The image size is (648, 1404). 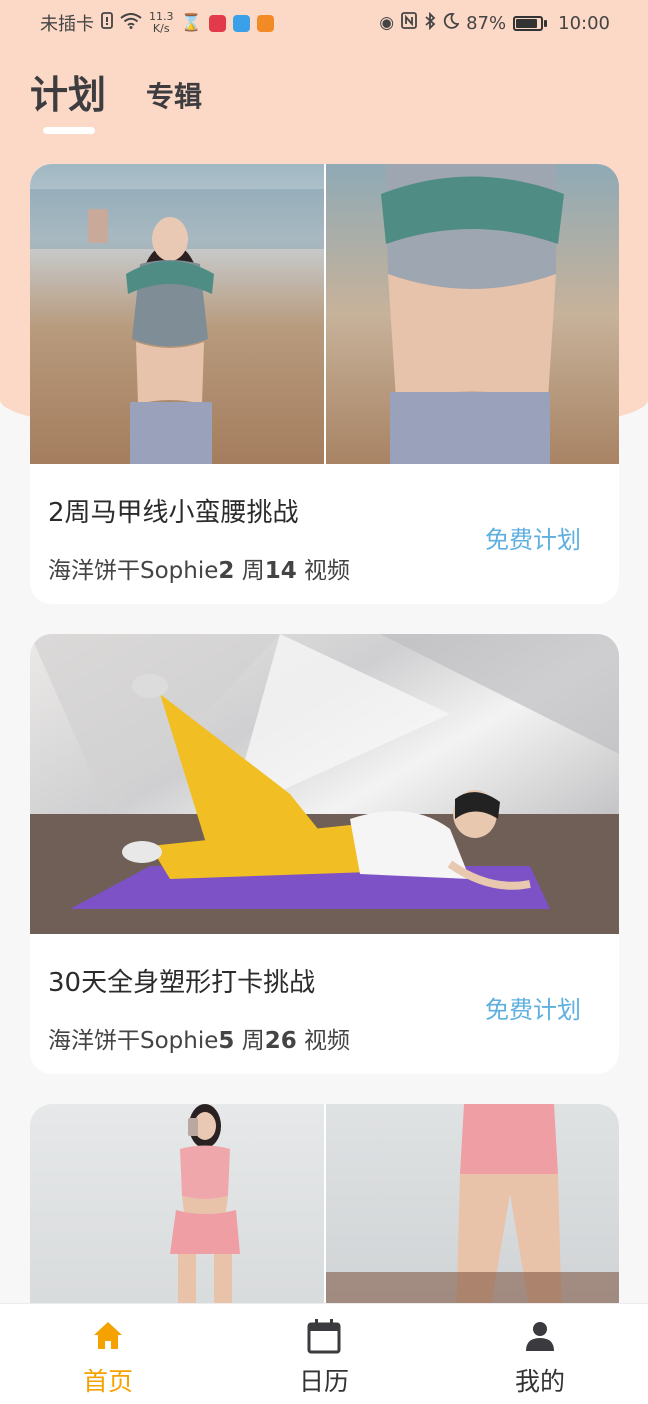 I want to click on nav-home-label: 首页, so click(x=107, y=1381).